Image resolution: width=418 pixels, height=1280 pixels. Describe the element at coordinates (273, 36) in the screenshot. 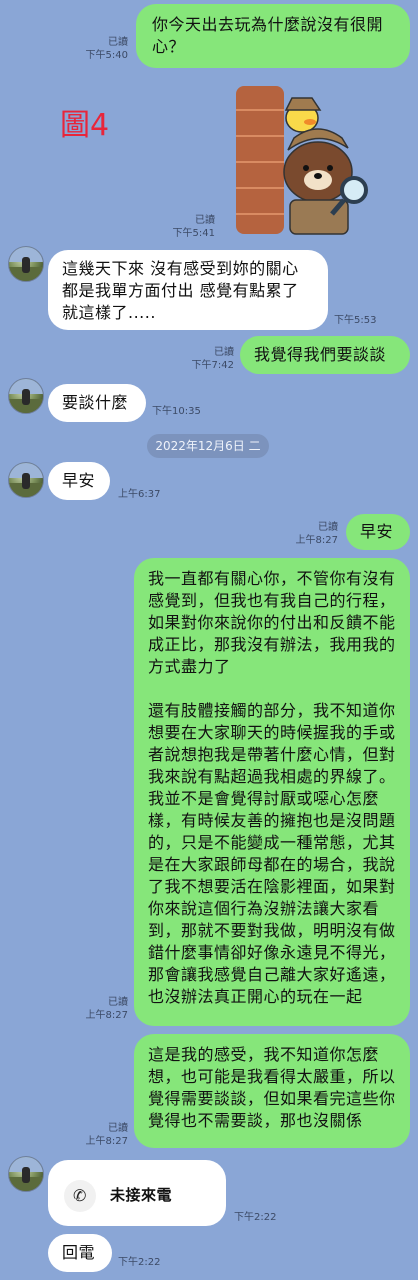

I see `message-bubble-outgoing: 你今天出去玩為什麼說沒有很開心？` at that location.